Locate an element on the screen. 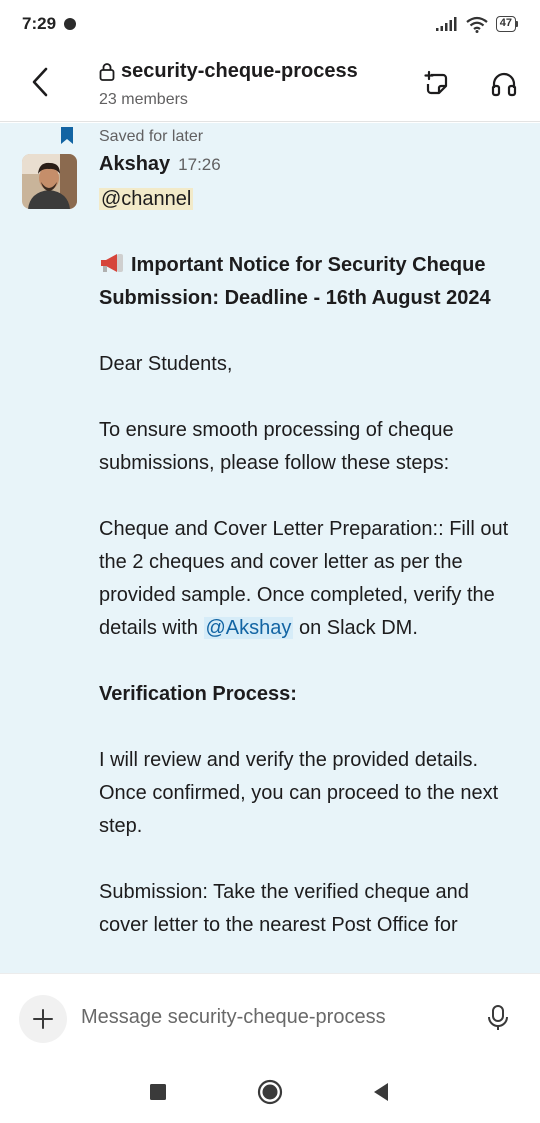 Image resolution: width=540 pixels, height=1123 pixels. system-nav-bar is located at coordinates (270, 1092).